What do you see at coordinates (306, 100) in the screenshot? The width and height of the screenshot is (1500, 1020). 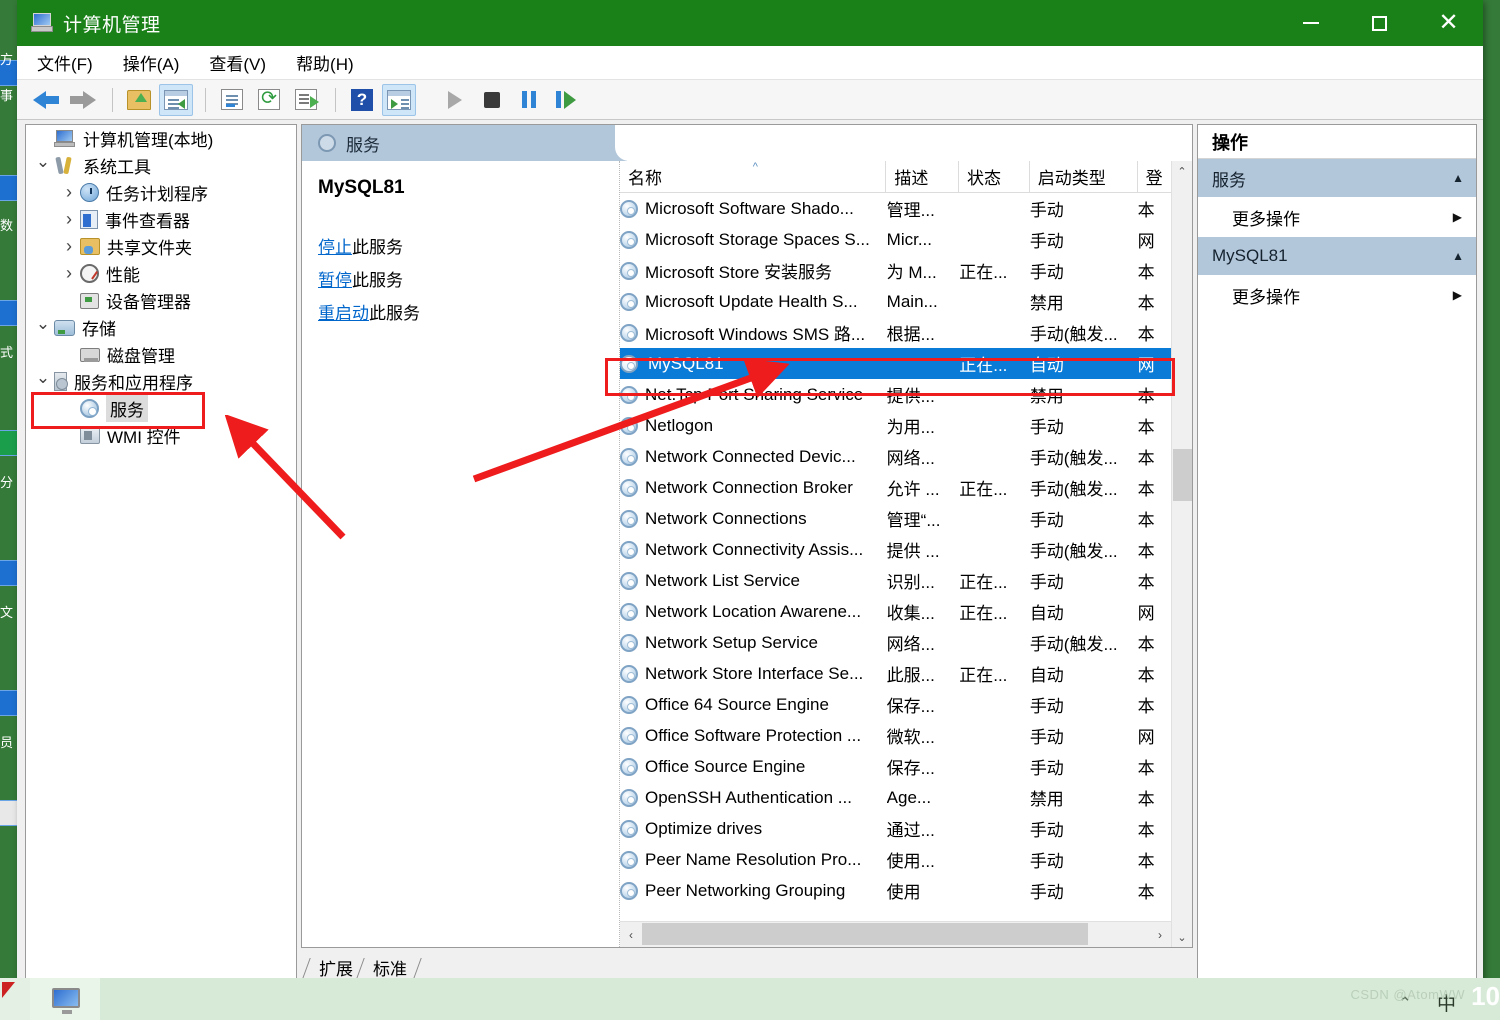 I see `export-list-button` at bounding box center [306, 100].